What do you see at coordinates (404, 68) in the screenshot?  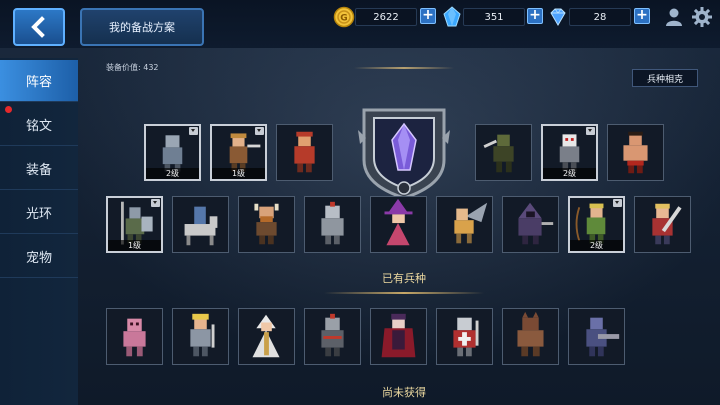 I see `title-divider` at bounding box center [404, 68].